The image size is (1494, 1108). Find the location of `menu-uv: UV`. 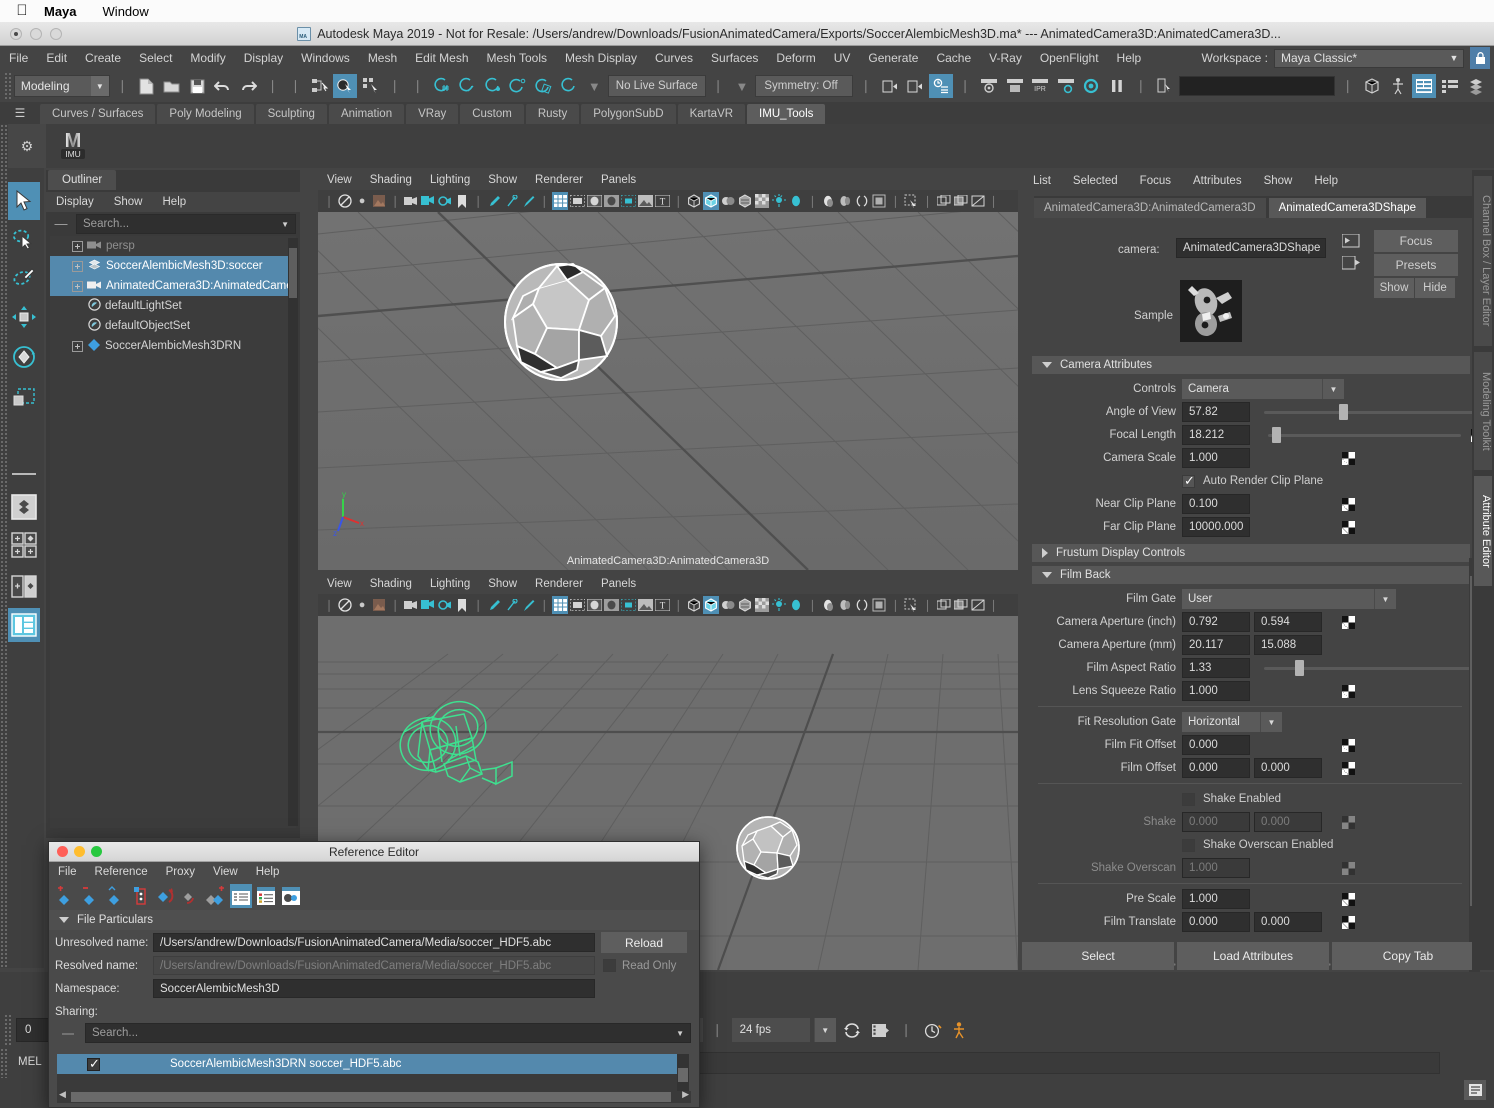

menu-uv: UV is located at coordinates (842, 58).